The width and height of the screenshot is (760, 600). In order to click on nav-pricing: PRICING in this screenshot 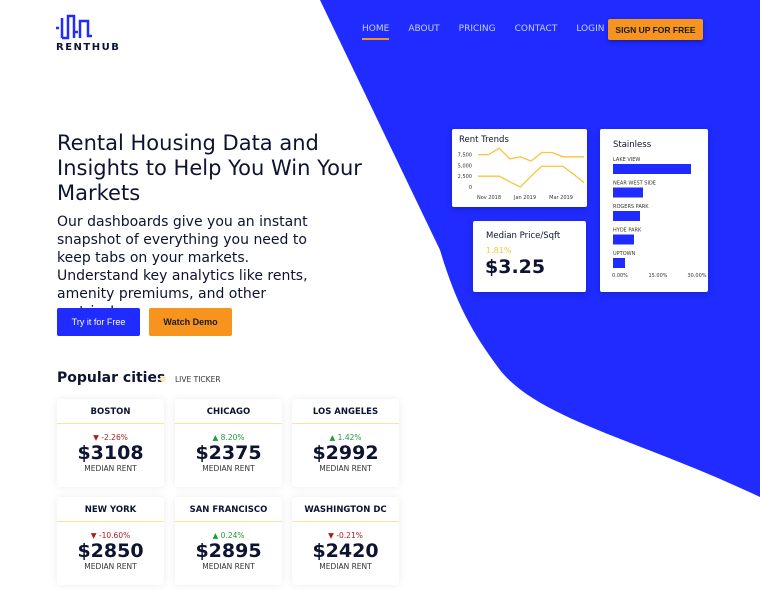, I will do `click(477, 32)`.